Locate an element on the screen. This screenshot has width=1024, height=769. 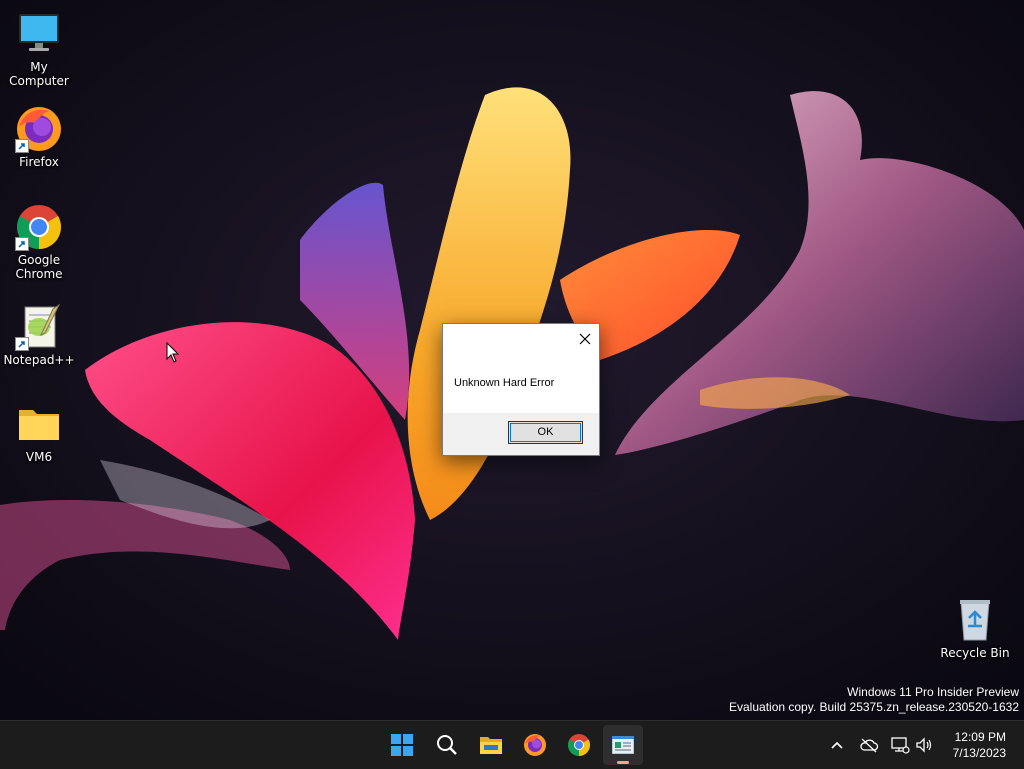
hard-error-taskbar-button is located at coordinates (623, 745).